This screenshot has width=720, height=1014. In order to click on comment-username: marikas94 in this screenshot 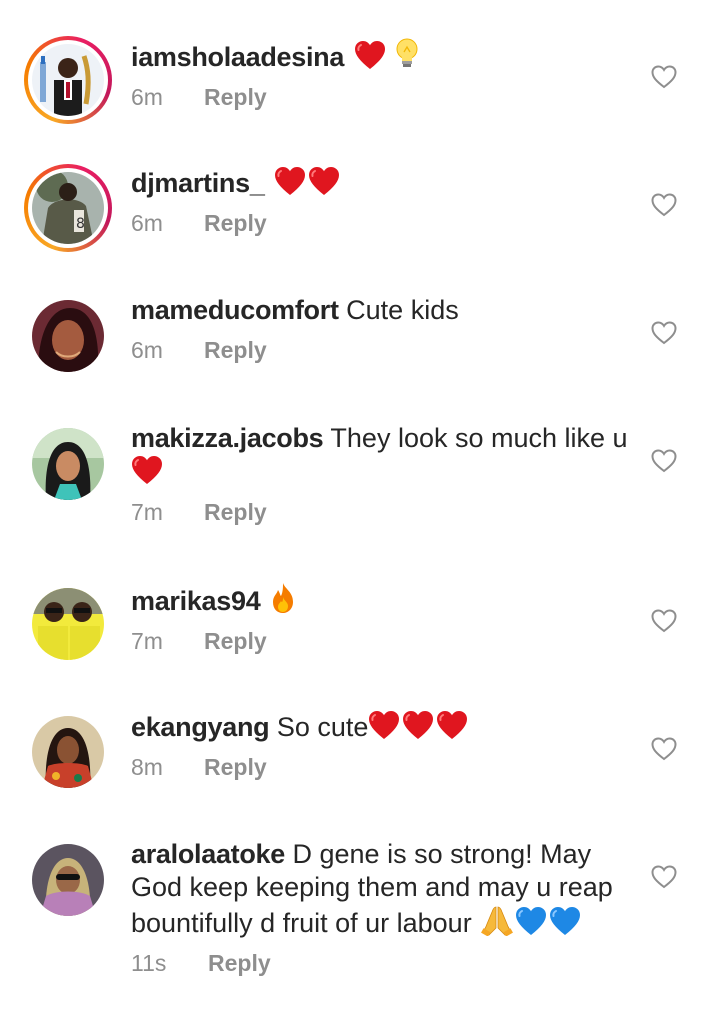, I will do `click(196, 601)`.